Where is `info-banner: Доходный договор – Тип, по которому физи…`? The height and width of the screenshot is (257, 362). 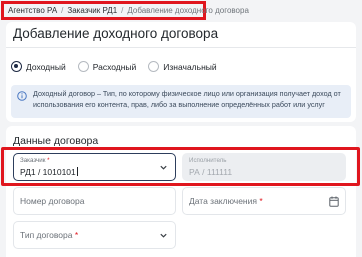 info-banner: Доходный договор – Тип, по которому физи… is located at coordinates (181, 101).